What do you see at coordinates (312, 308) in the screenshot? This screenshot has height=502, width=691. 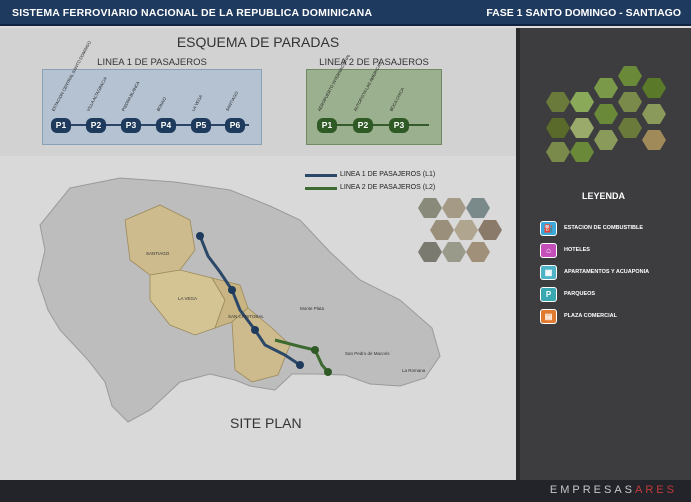 I see `map-label: Monte Plata` at bounding box center [312, 308].